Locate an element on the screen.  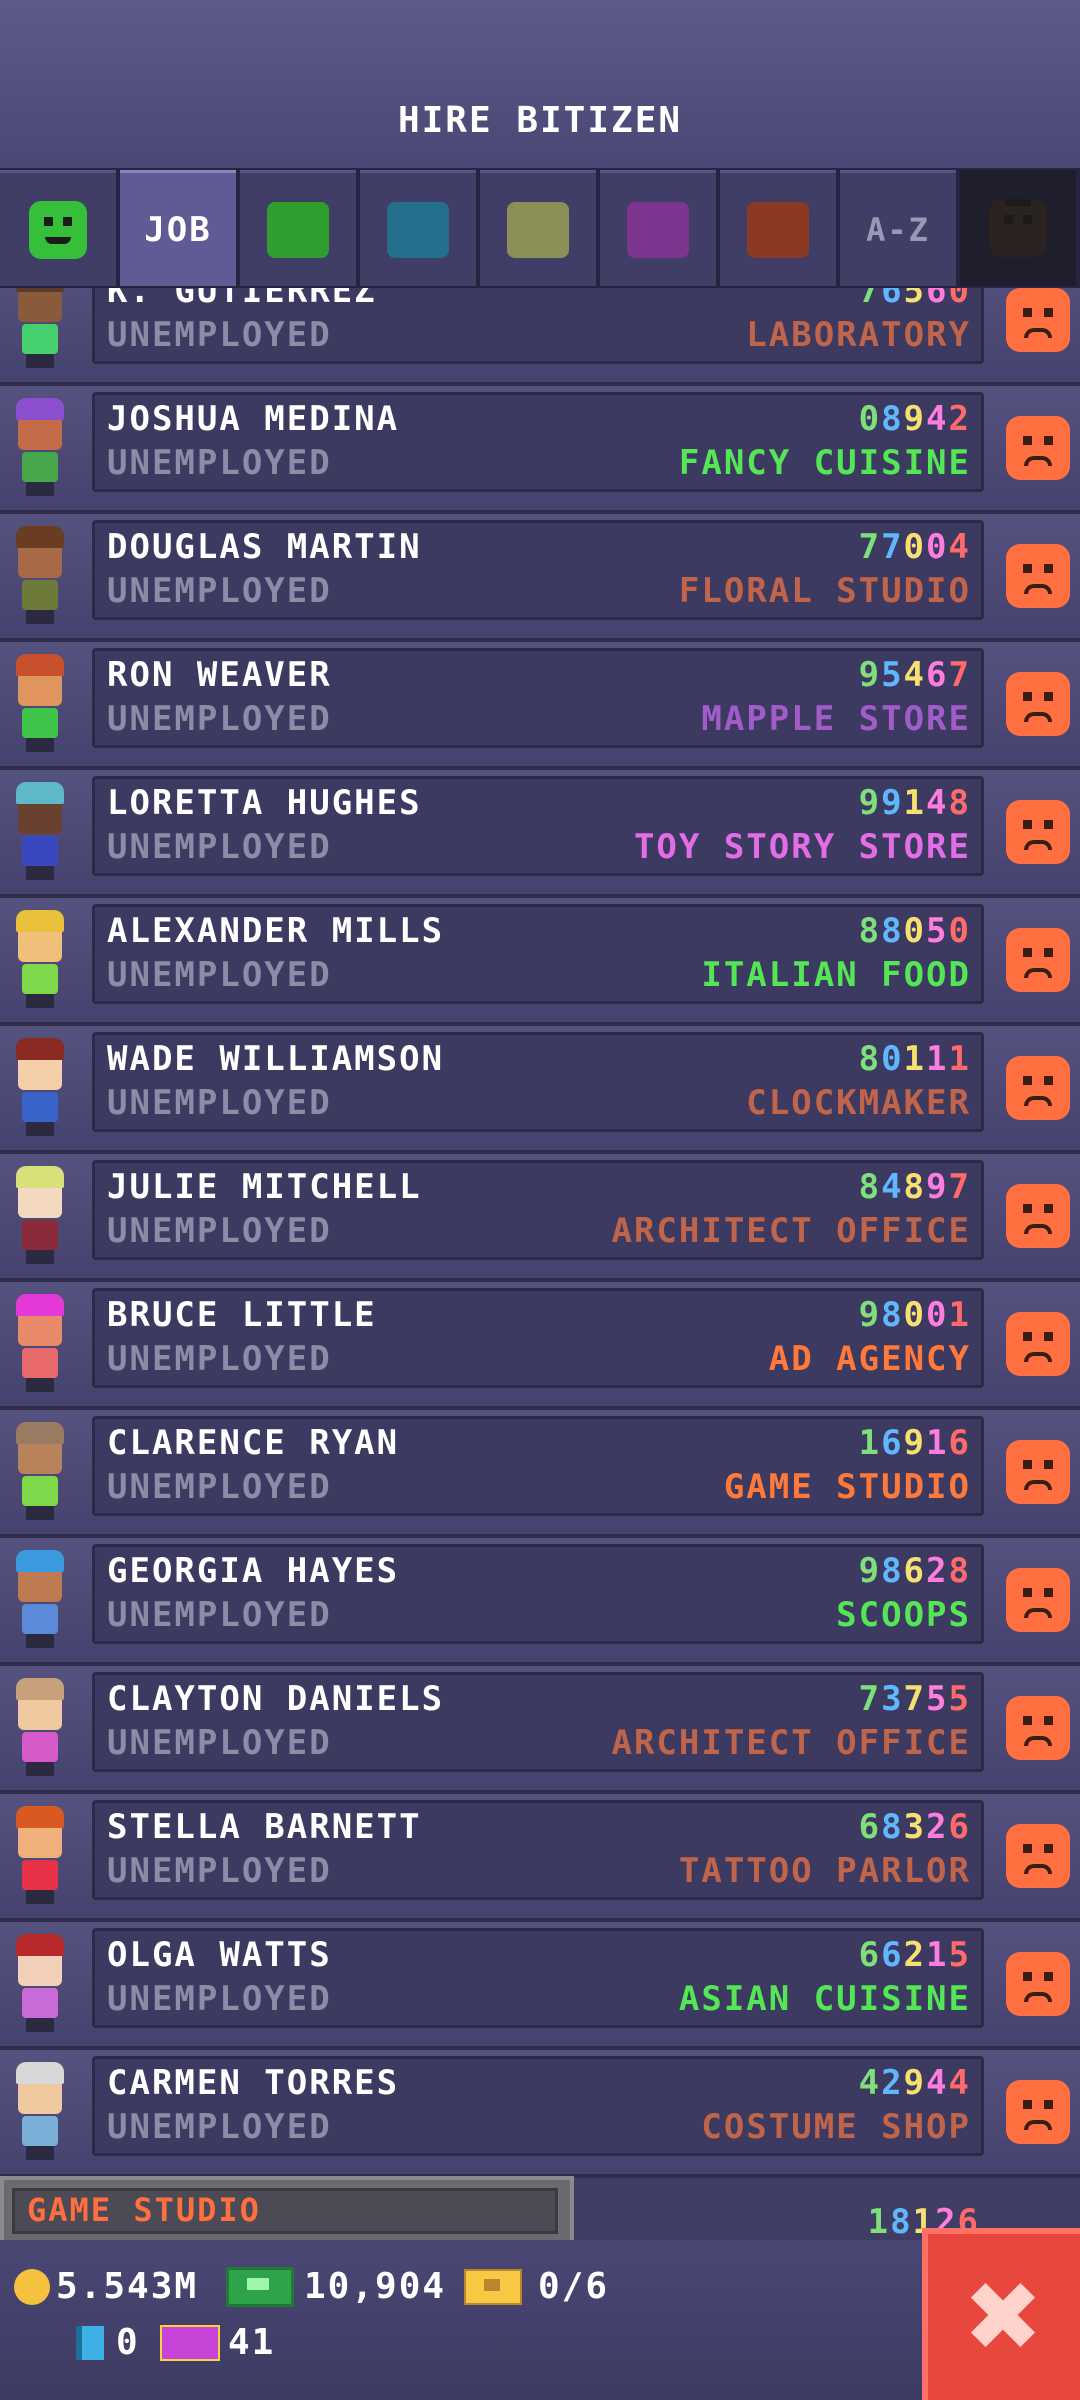
resident-skills: 95467 is located at coordinates (914, 675).